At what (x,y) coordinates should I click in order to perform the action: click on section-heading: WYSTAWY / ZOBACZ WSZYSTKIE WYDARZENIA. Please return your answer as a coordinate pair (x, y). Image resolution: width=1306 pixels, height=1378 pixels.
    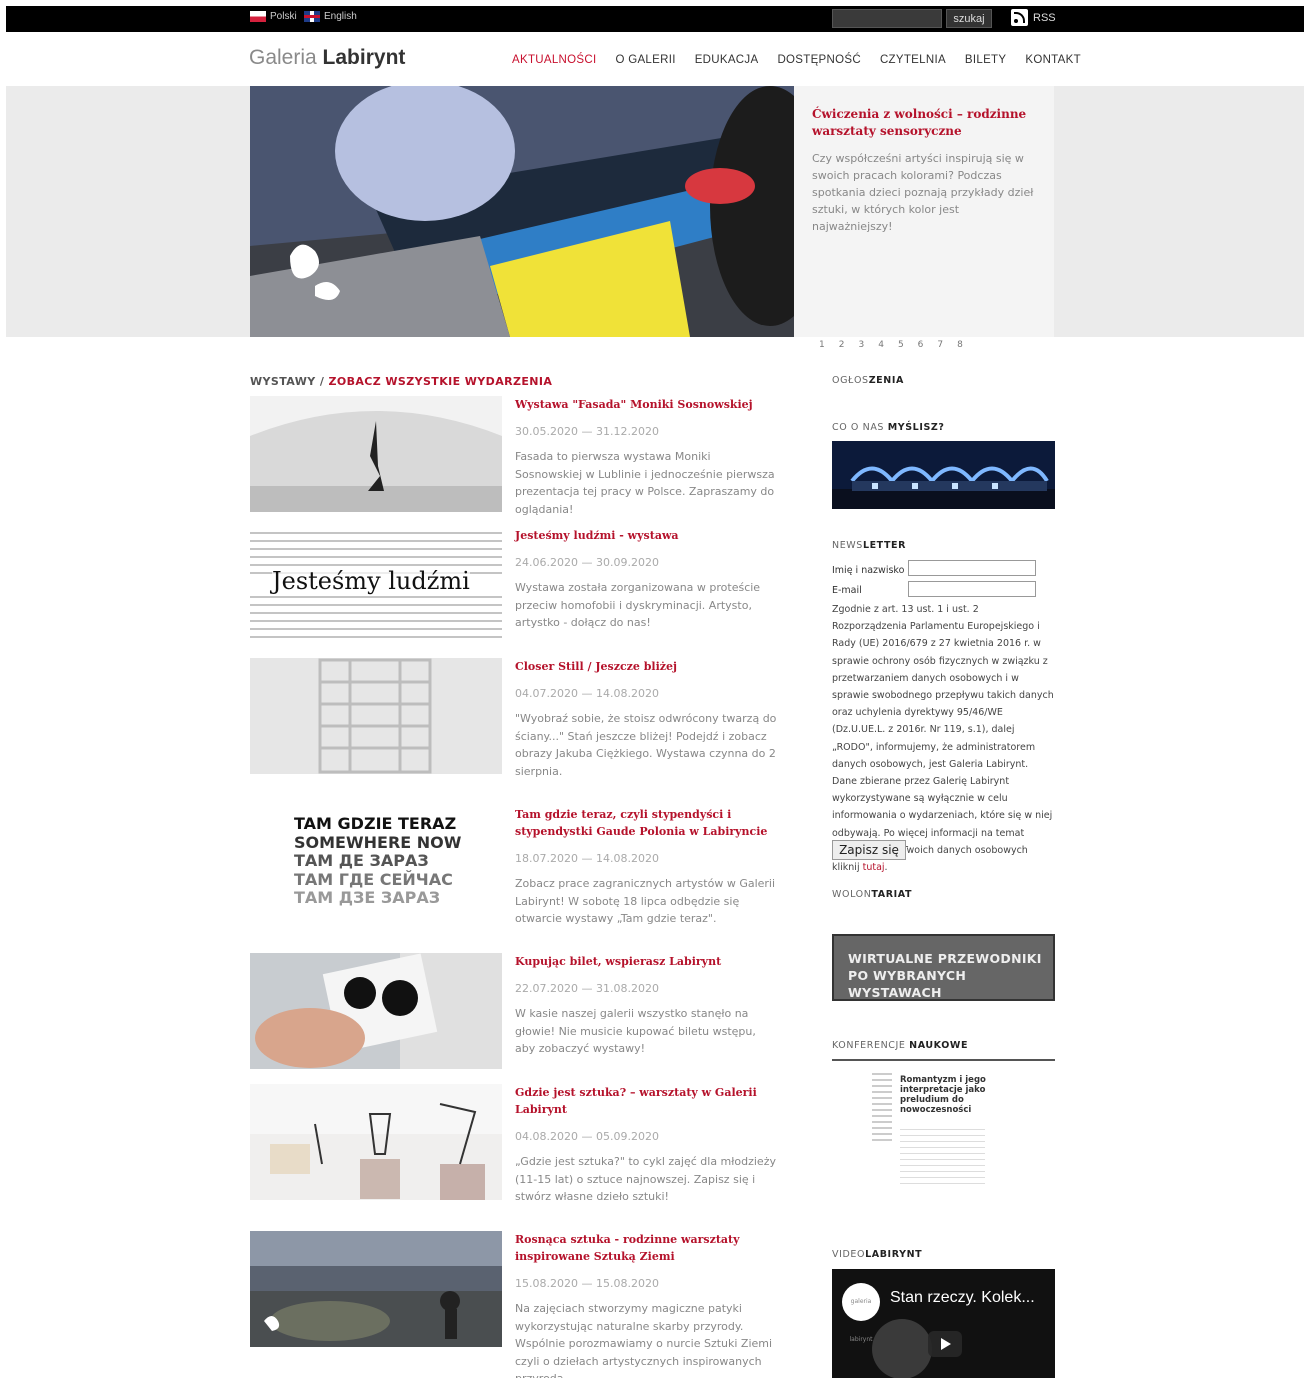
    Looking at the image, I should click on (520, 381).